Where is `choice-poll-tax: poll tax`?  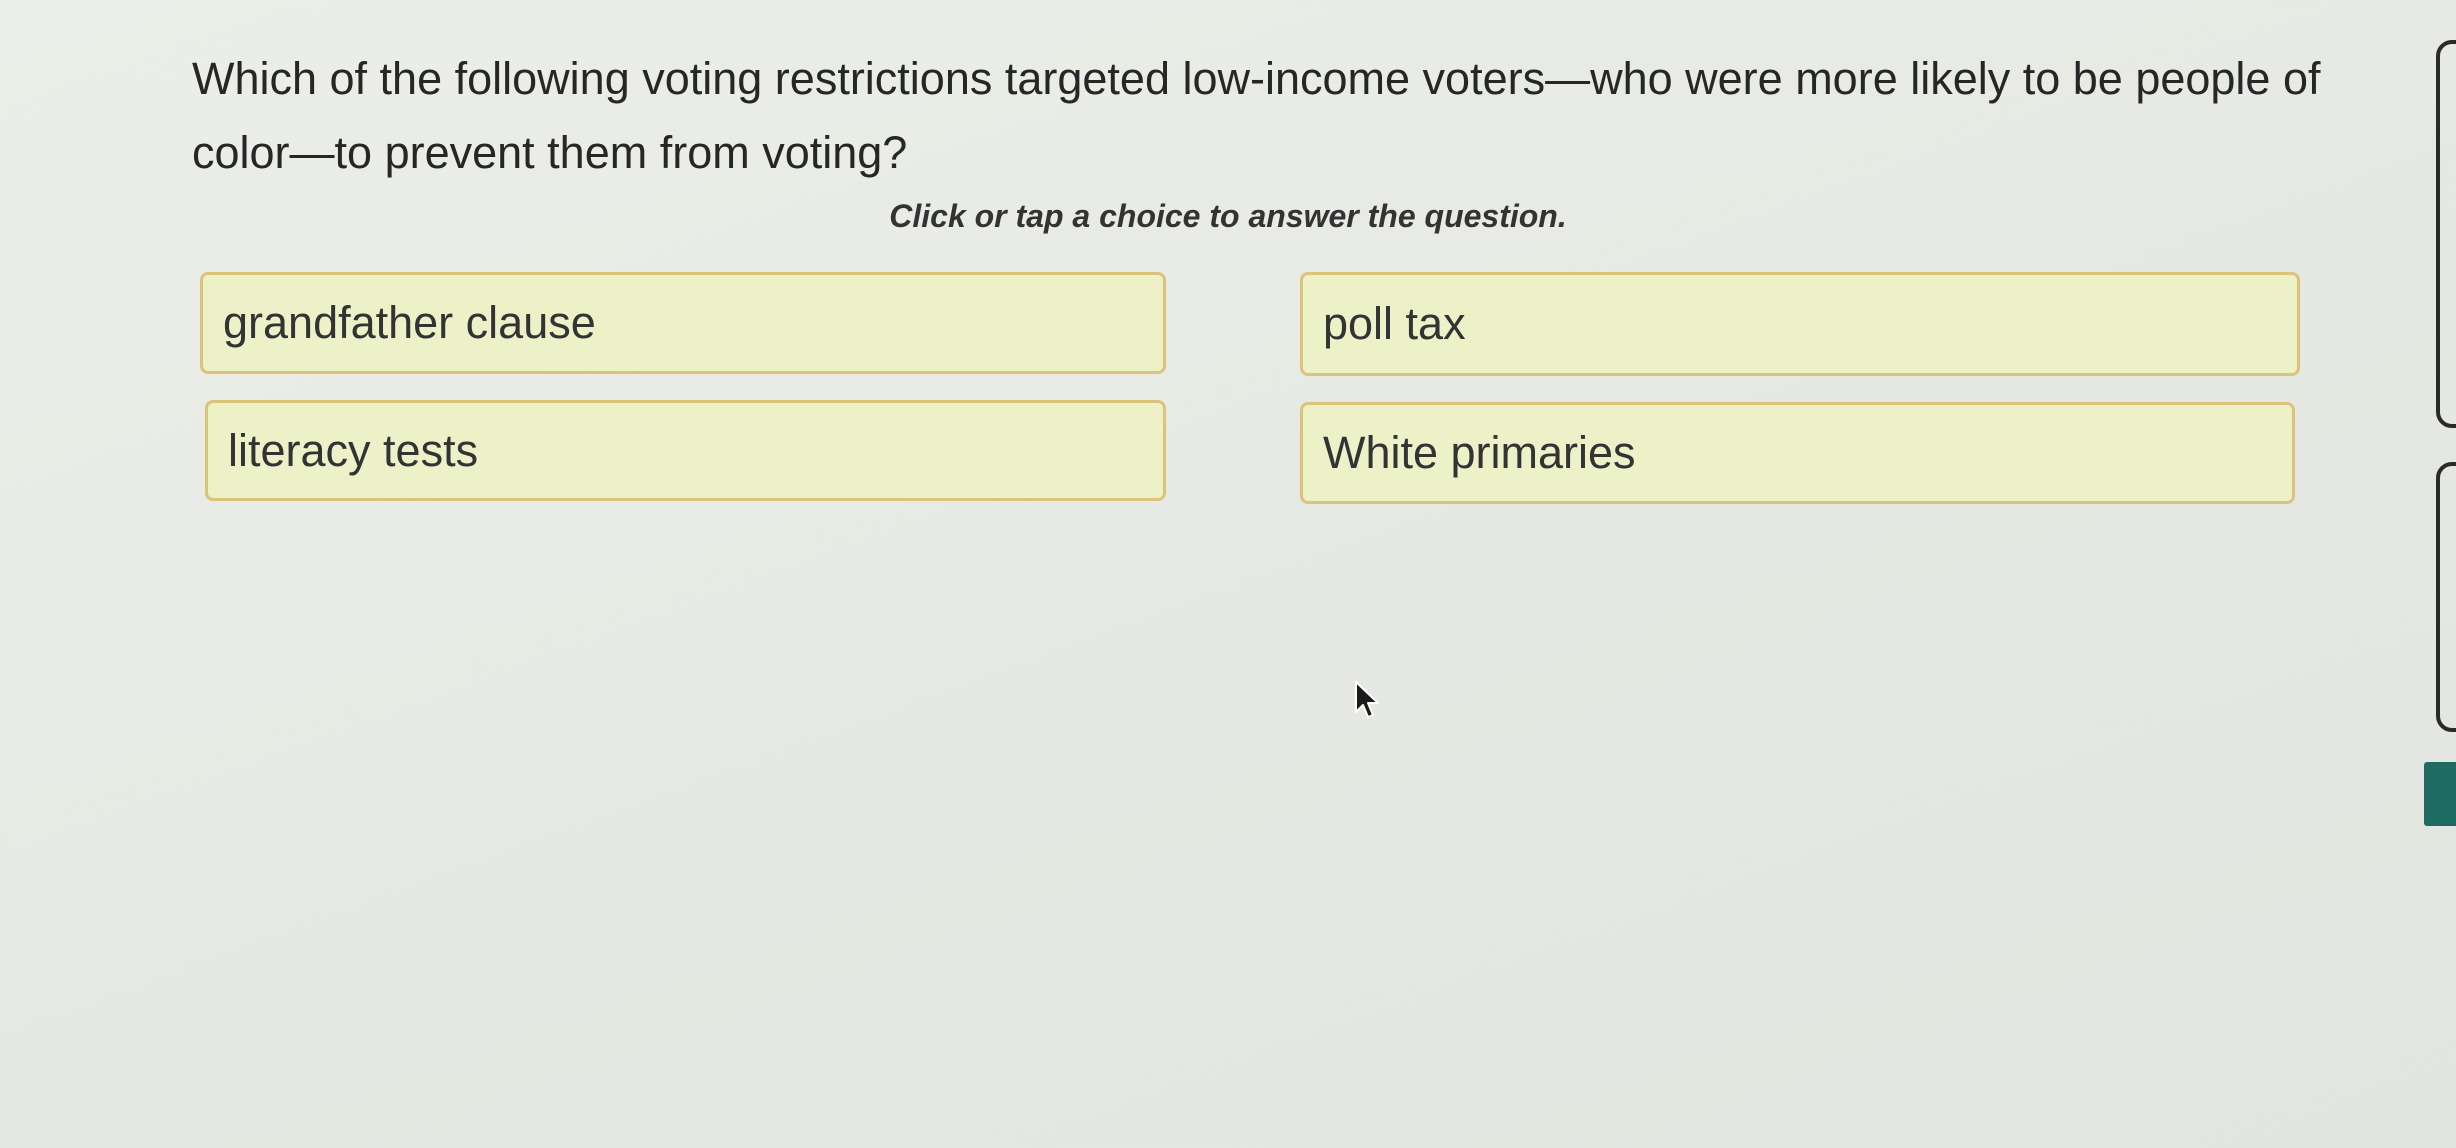
choice-poll-tax: poll tax is located at coordinates (1800, 324).